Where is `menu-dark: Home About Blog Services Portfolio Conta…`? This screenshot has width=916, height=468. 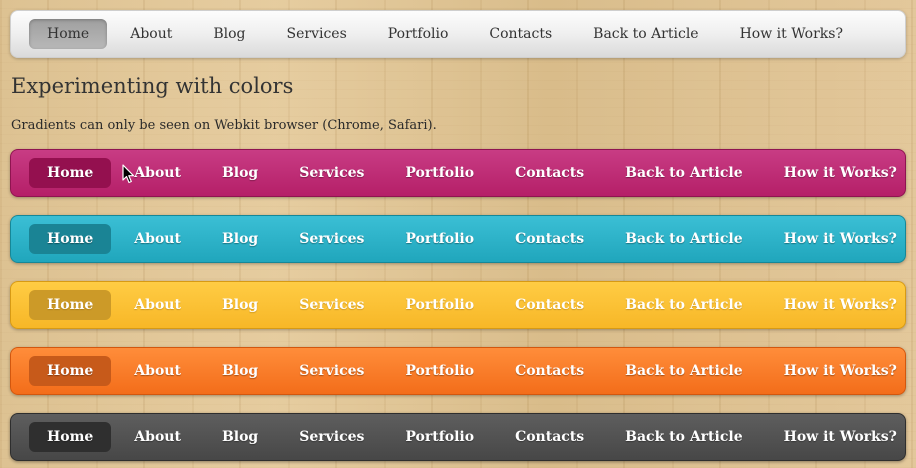
menu-dark: Home About Blog Services Portfolio Conta… is located at coordinates (458, 437).